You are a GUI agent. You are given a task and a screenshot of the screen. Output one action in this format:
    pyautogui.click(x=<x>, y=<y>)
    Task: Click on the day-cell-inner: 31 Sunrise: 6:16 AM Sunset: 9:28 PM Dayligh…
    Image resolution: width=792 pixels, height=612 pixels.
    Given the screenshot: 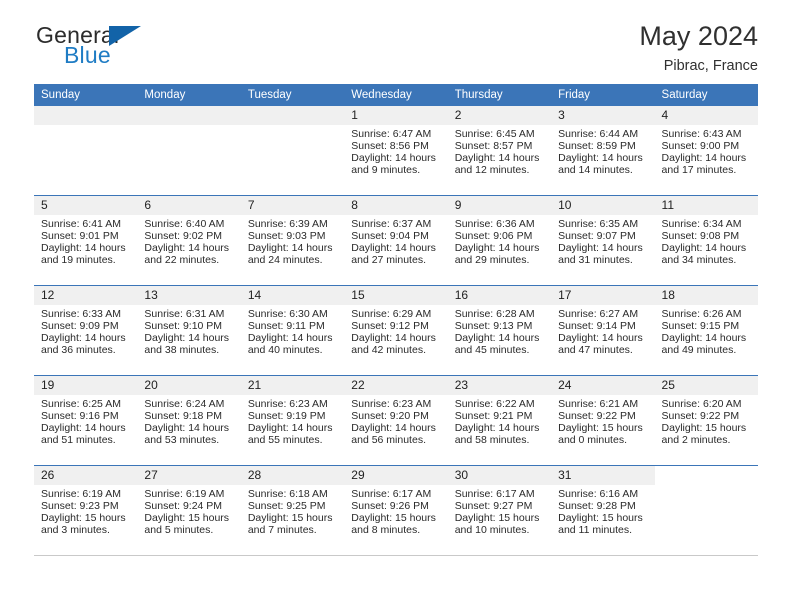 What is the action you would take?
    pyautogui.click(x=603, y=510)
    